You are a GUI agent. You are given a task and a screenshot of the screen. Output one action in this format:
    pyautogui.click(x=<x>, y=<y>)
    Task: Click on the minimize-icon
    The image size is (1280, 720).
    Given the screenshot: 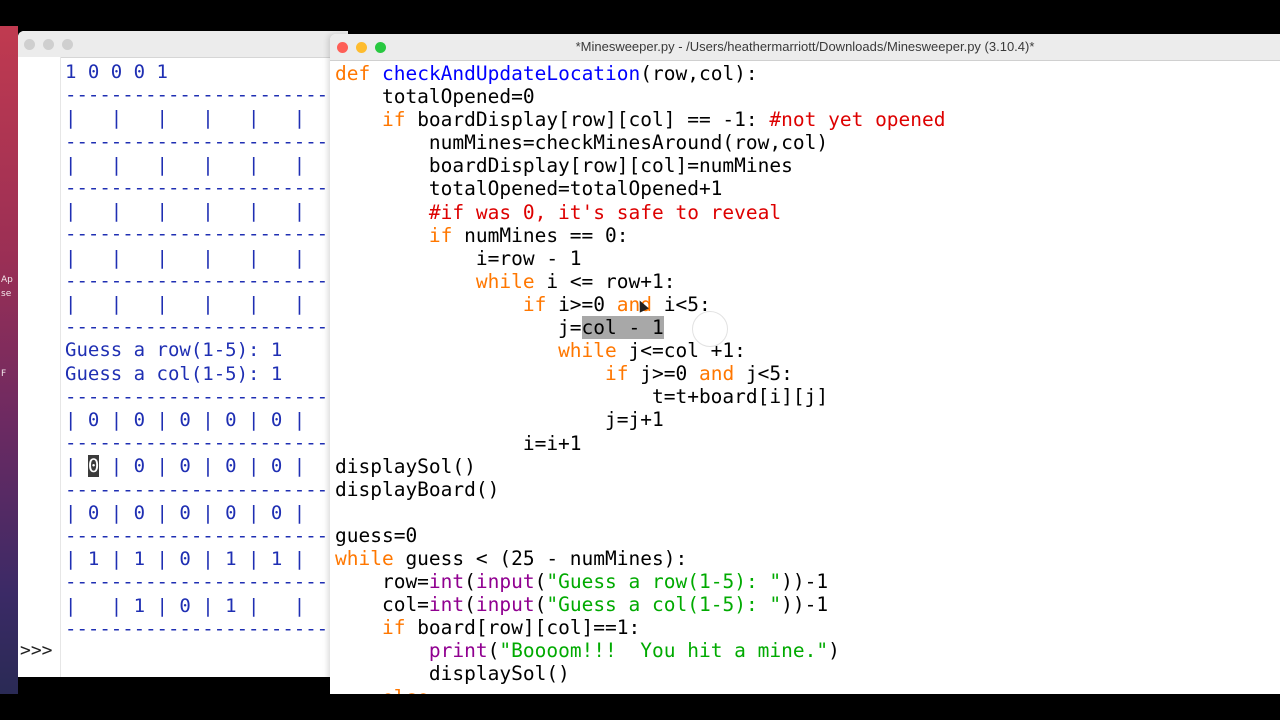 What is the action you would take?
    pyautogui.click(x=48, y=44)
    